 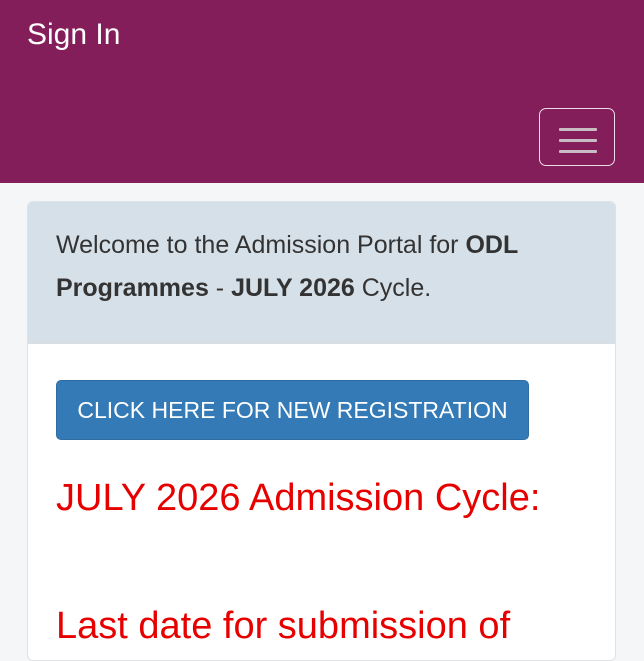 What do you see at coordinates (298, 498) in the screenshot?
I see `admission-cycle-heading: JULY 2026 Admission Cycle:` at bounding box center [298, 498].